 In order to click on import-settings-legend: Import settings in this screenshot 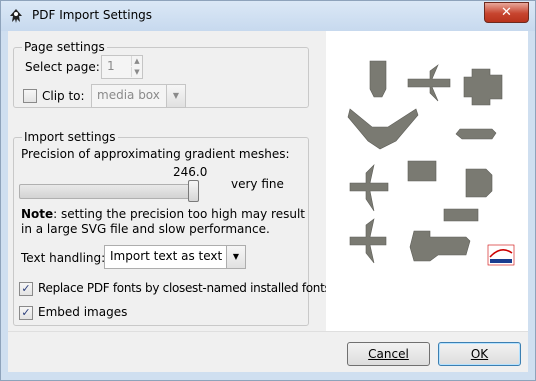, I will do `click(70, 137)`.